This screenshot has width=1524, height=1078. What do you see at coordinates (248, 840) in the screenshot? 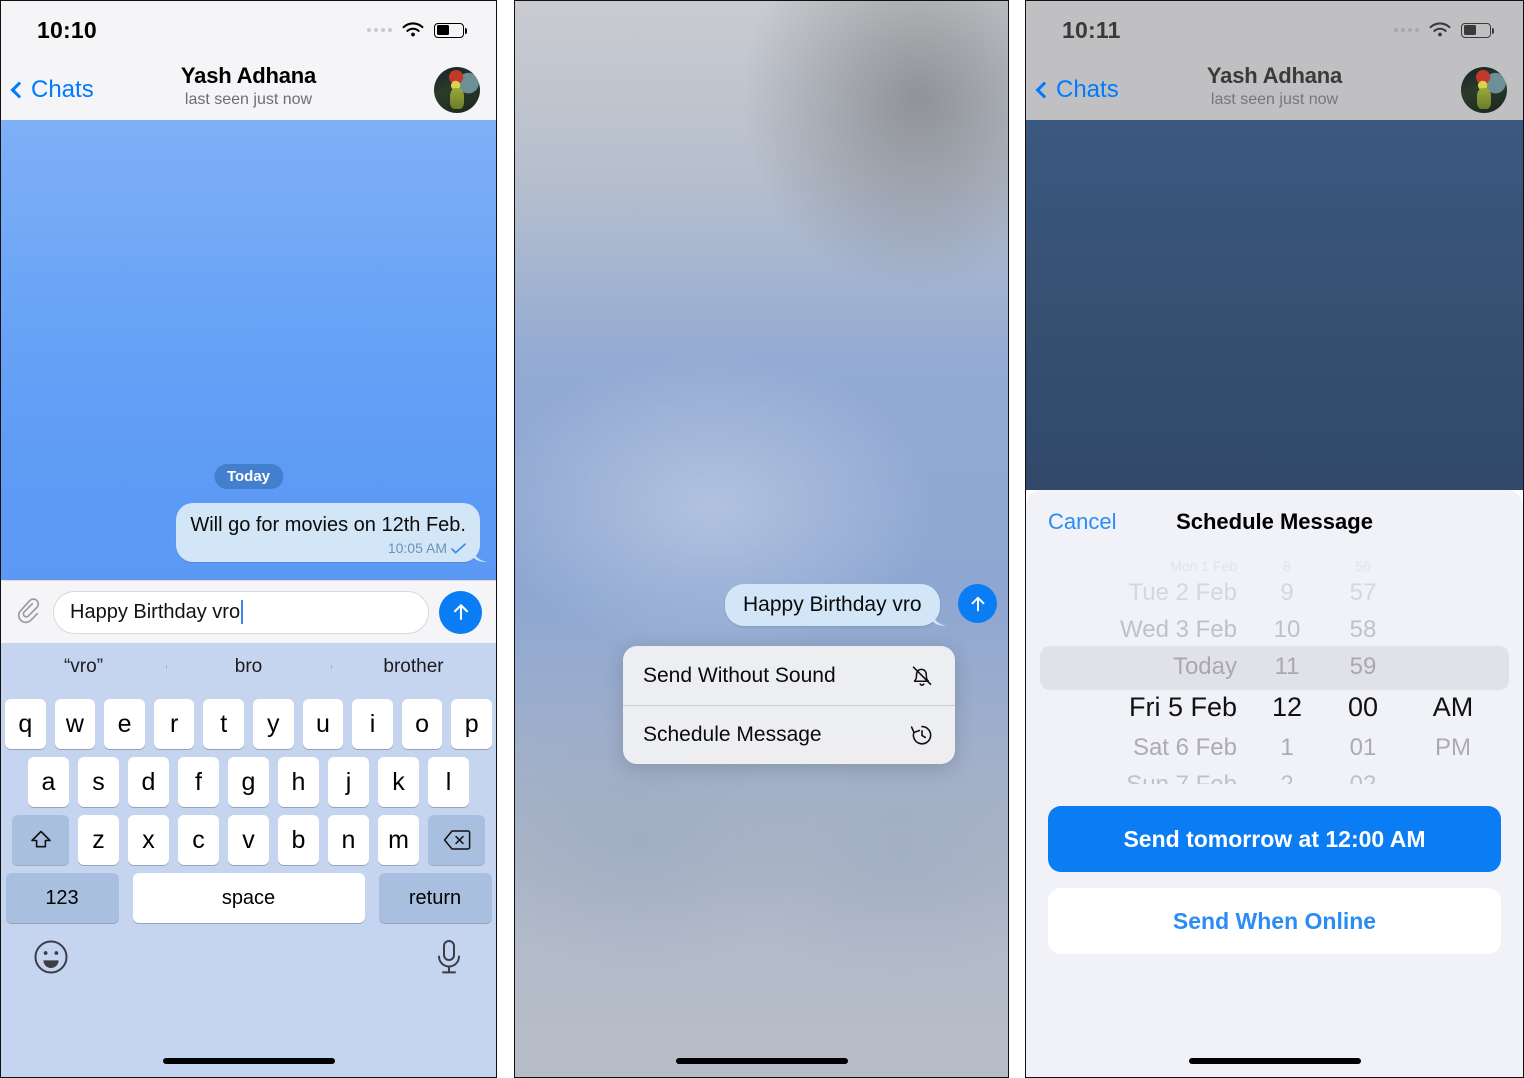
I see `key-v: v` at bounding box center [248, 840].